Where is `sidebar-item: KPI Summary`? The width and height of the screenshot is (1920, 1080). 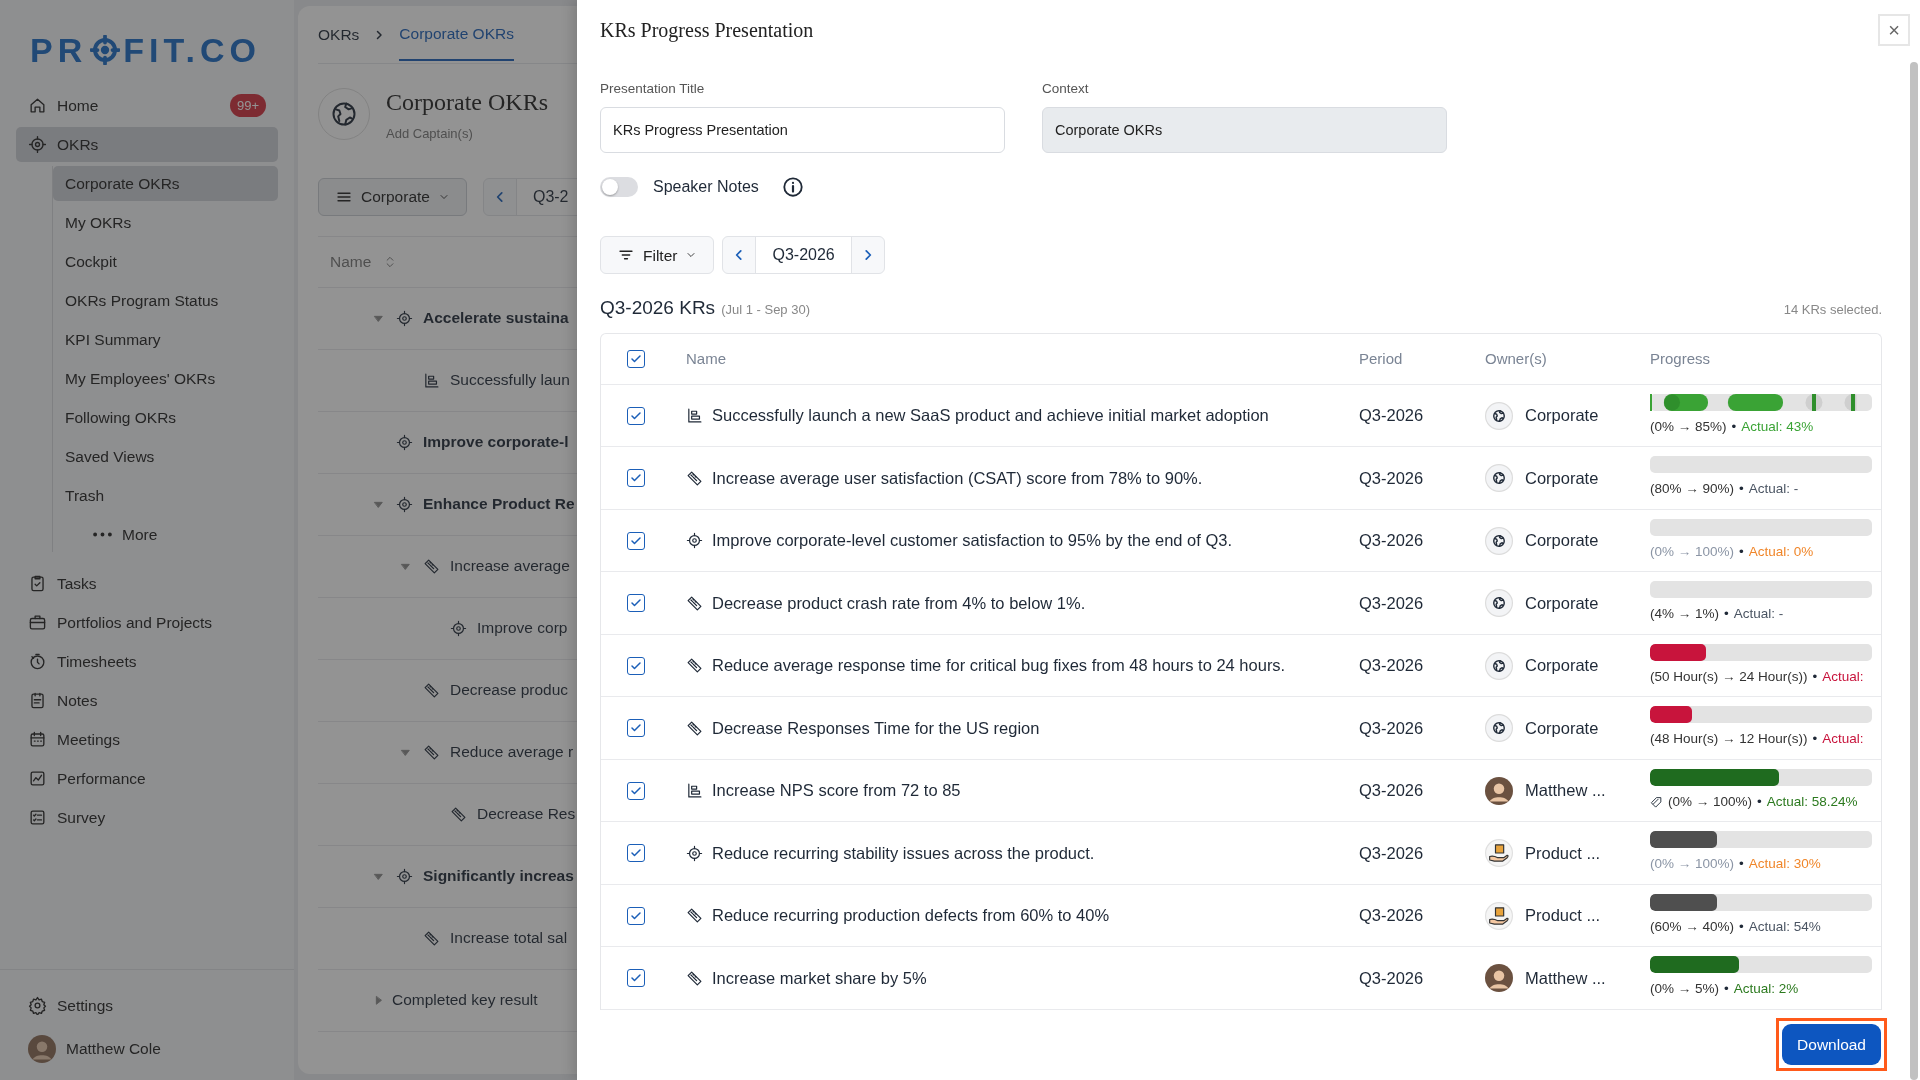 sidebar-item: KPI Summary is located at coordinates (165, 339).